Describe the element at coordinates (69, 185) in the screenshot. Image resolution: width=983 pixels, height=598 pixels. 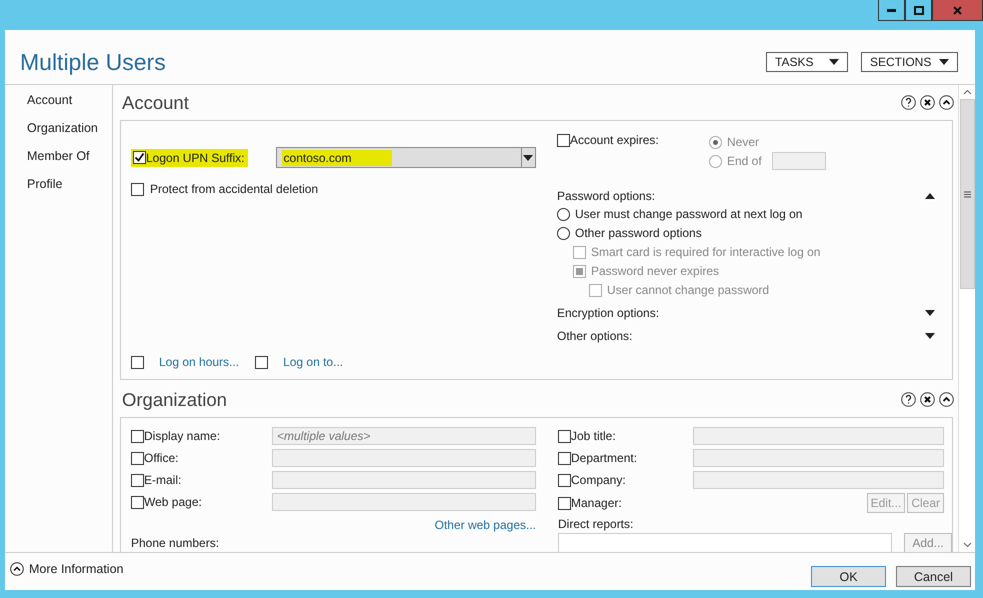
I see `sidebar-item: Profile` at that location.